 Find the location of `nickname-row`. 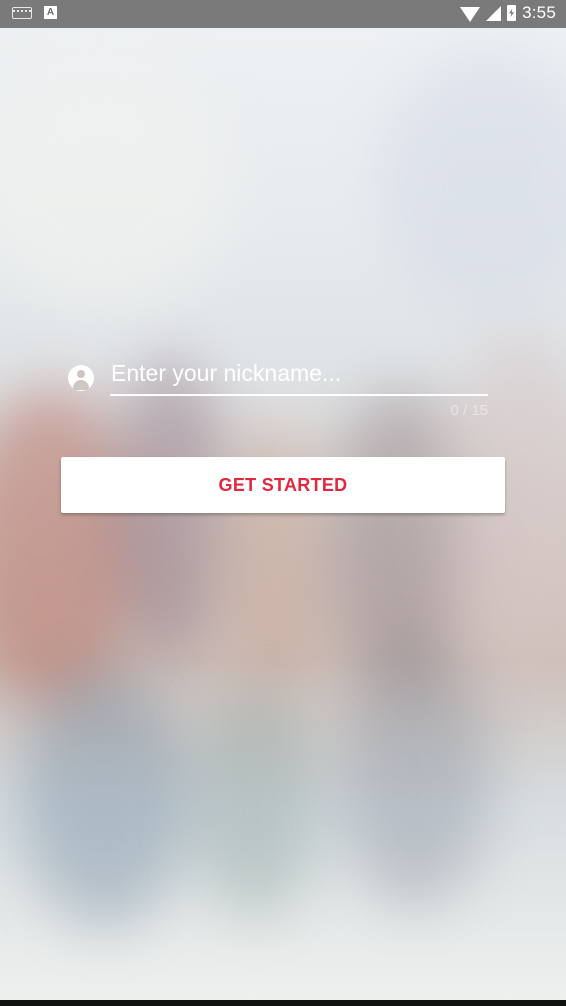

nickname-row is located at coordinates (278, 378).